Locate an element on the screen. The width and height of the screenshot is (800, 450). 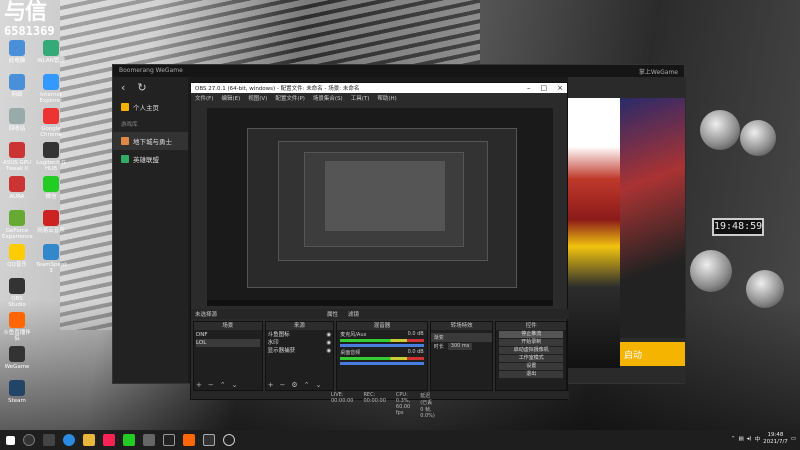
minimize-icon: – is located at coordinates (529, 88).